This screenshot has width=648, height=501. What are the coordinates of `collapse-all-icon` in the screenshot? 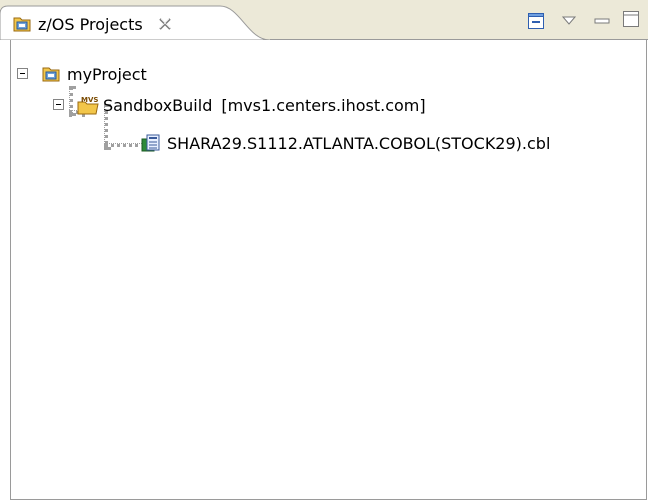 It's located at (536, 23).